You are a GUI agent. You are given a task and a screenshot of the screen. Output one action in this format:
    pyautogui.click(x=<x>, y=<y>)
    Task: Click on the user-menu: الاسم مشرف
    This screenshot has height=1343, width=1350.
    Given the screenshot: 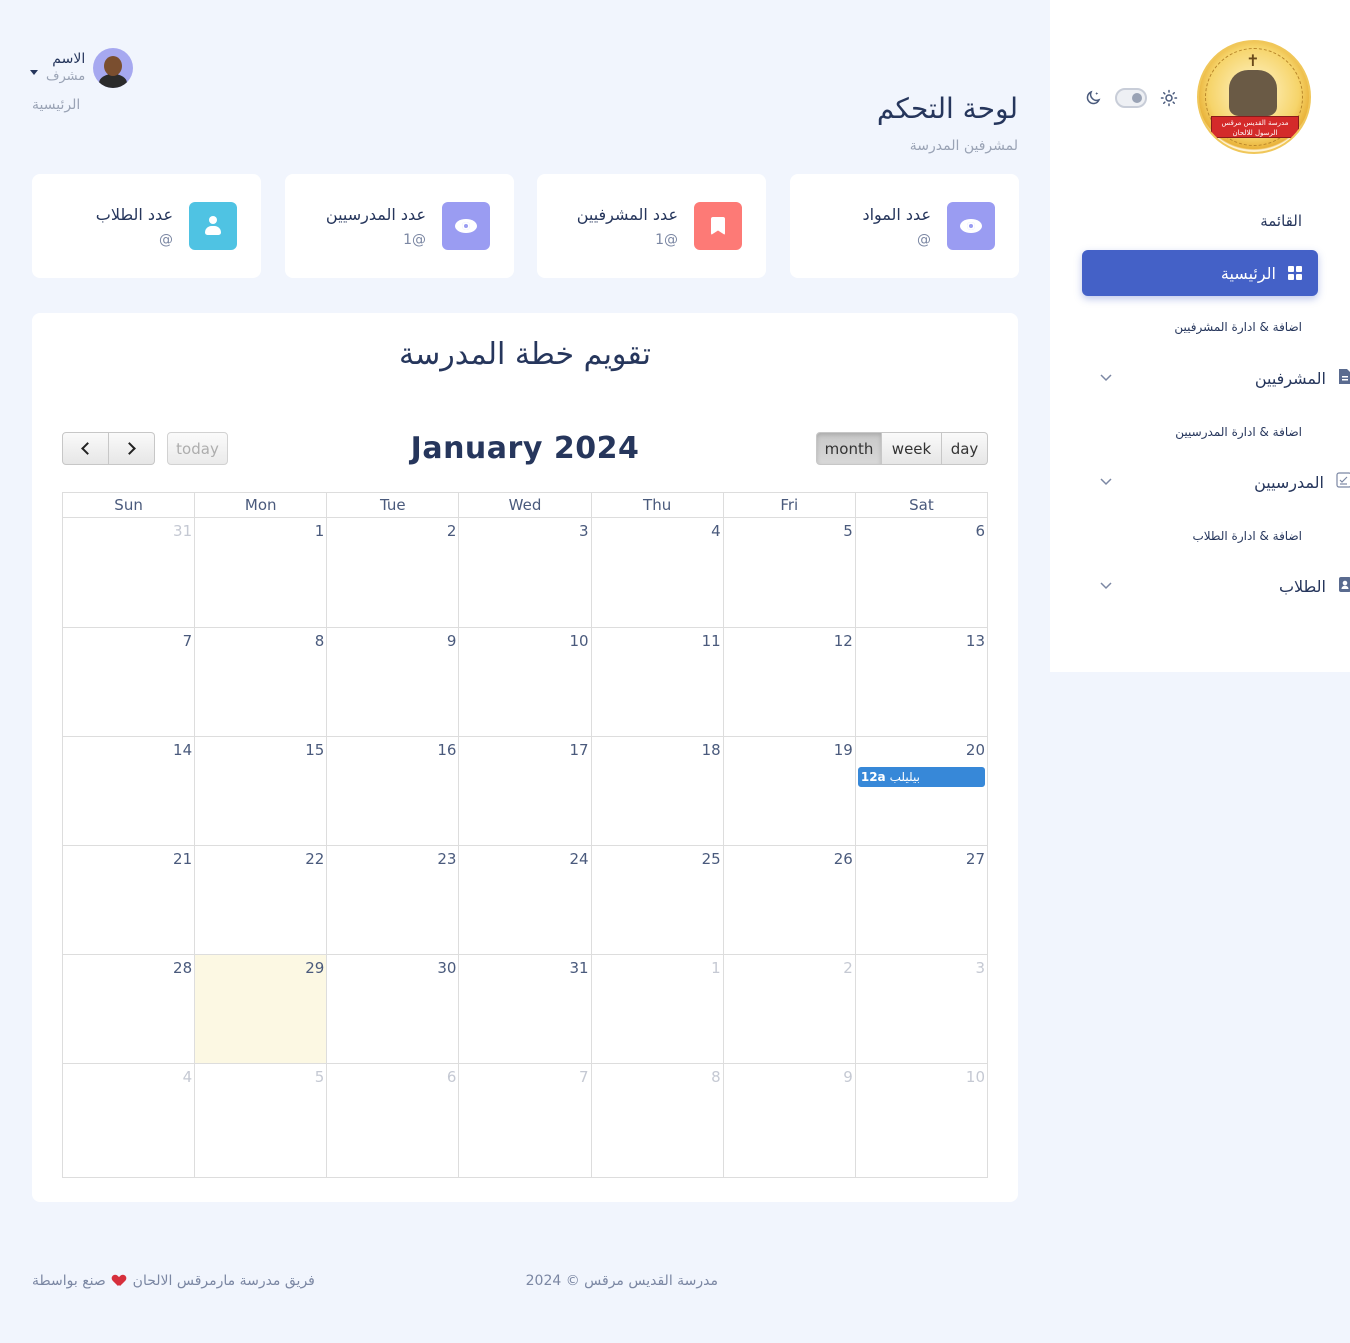 What is the action you would take?
    pyautogui.click(x=82, y=68)
    